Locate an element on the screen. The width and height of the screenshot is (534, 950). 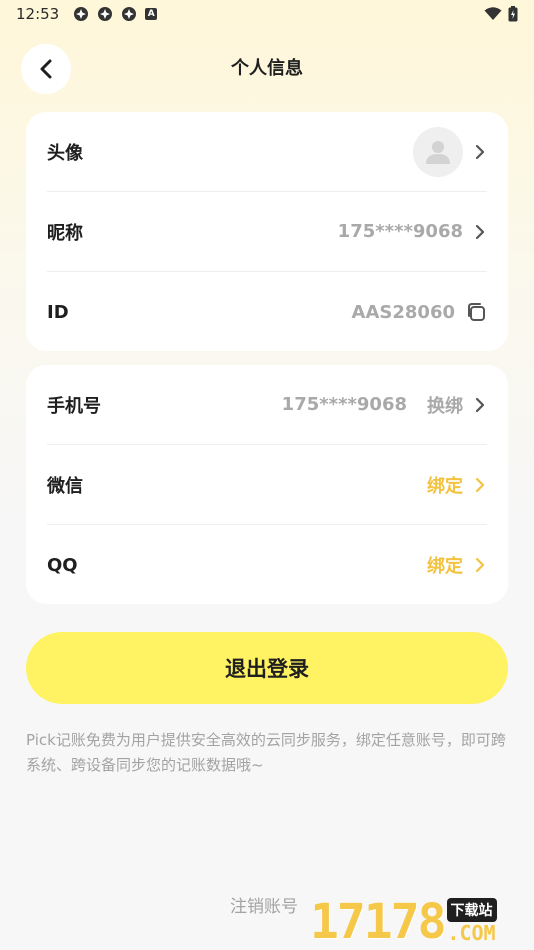
chevron-left-icon is located at coordinates (46, 69).